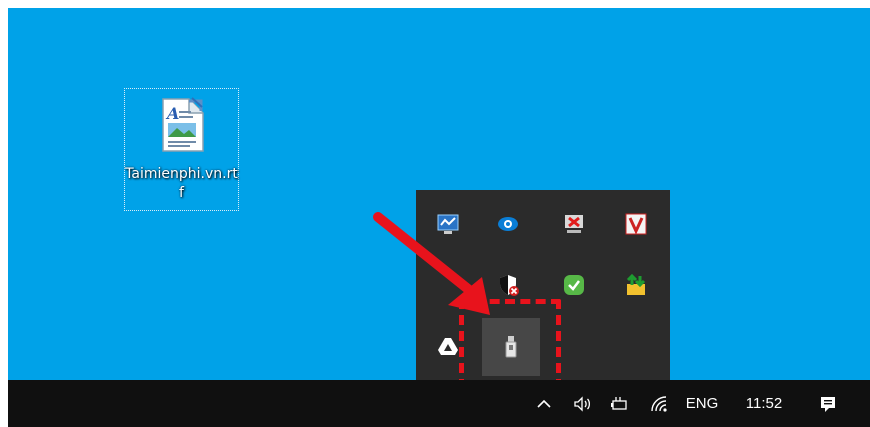 The height and width of the screenshot is (427, 870). I want to click on sync-update-icon, so click(636, 285).